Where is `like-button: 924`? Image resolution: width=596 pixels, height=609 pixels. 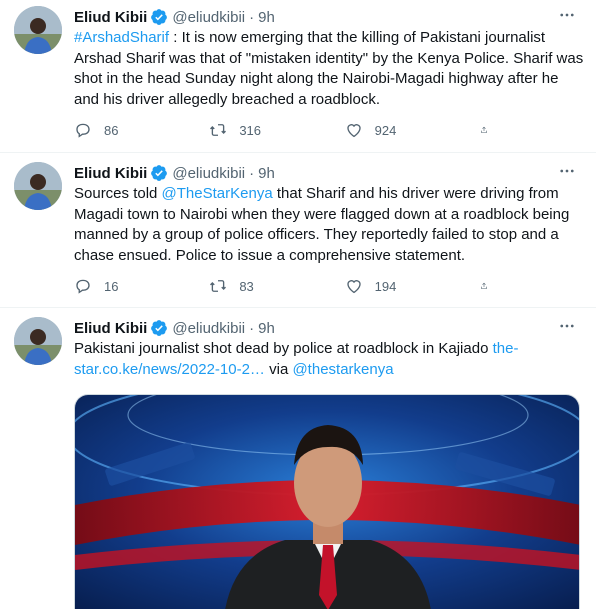 like-button: 924 is located at coordinates (395, 130).